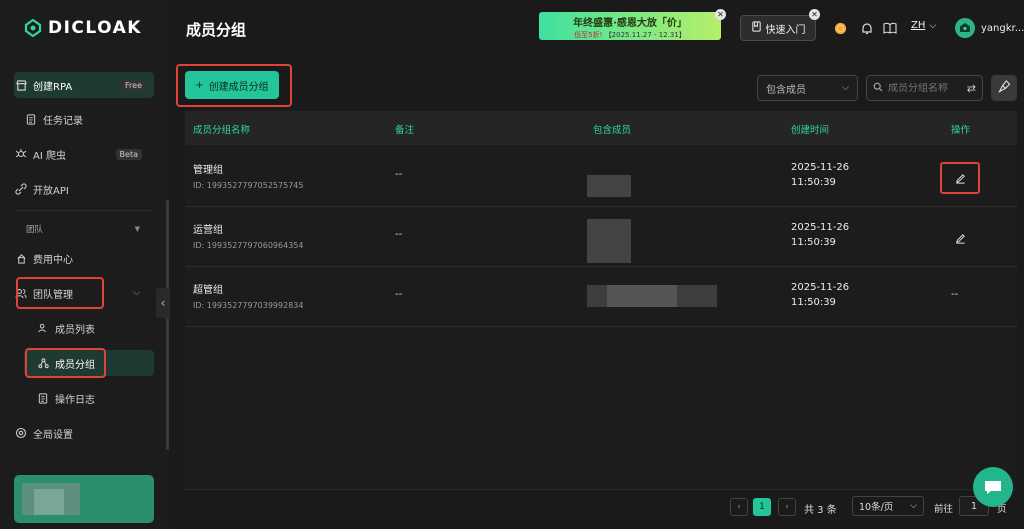 The width and height of the screenshot is (1024, 529). I want to click on redacted-members, so click(642, 296).